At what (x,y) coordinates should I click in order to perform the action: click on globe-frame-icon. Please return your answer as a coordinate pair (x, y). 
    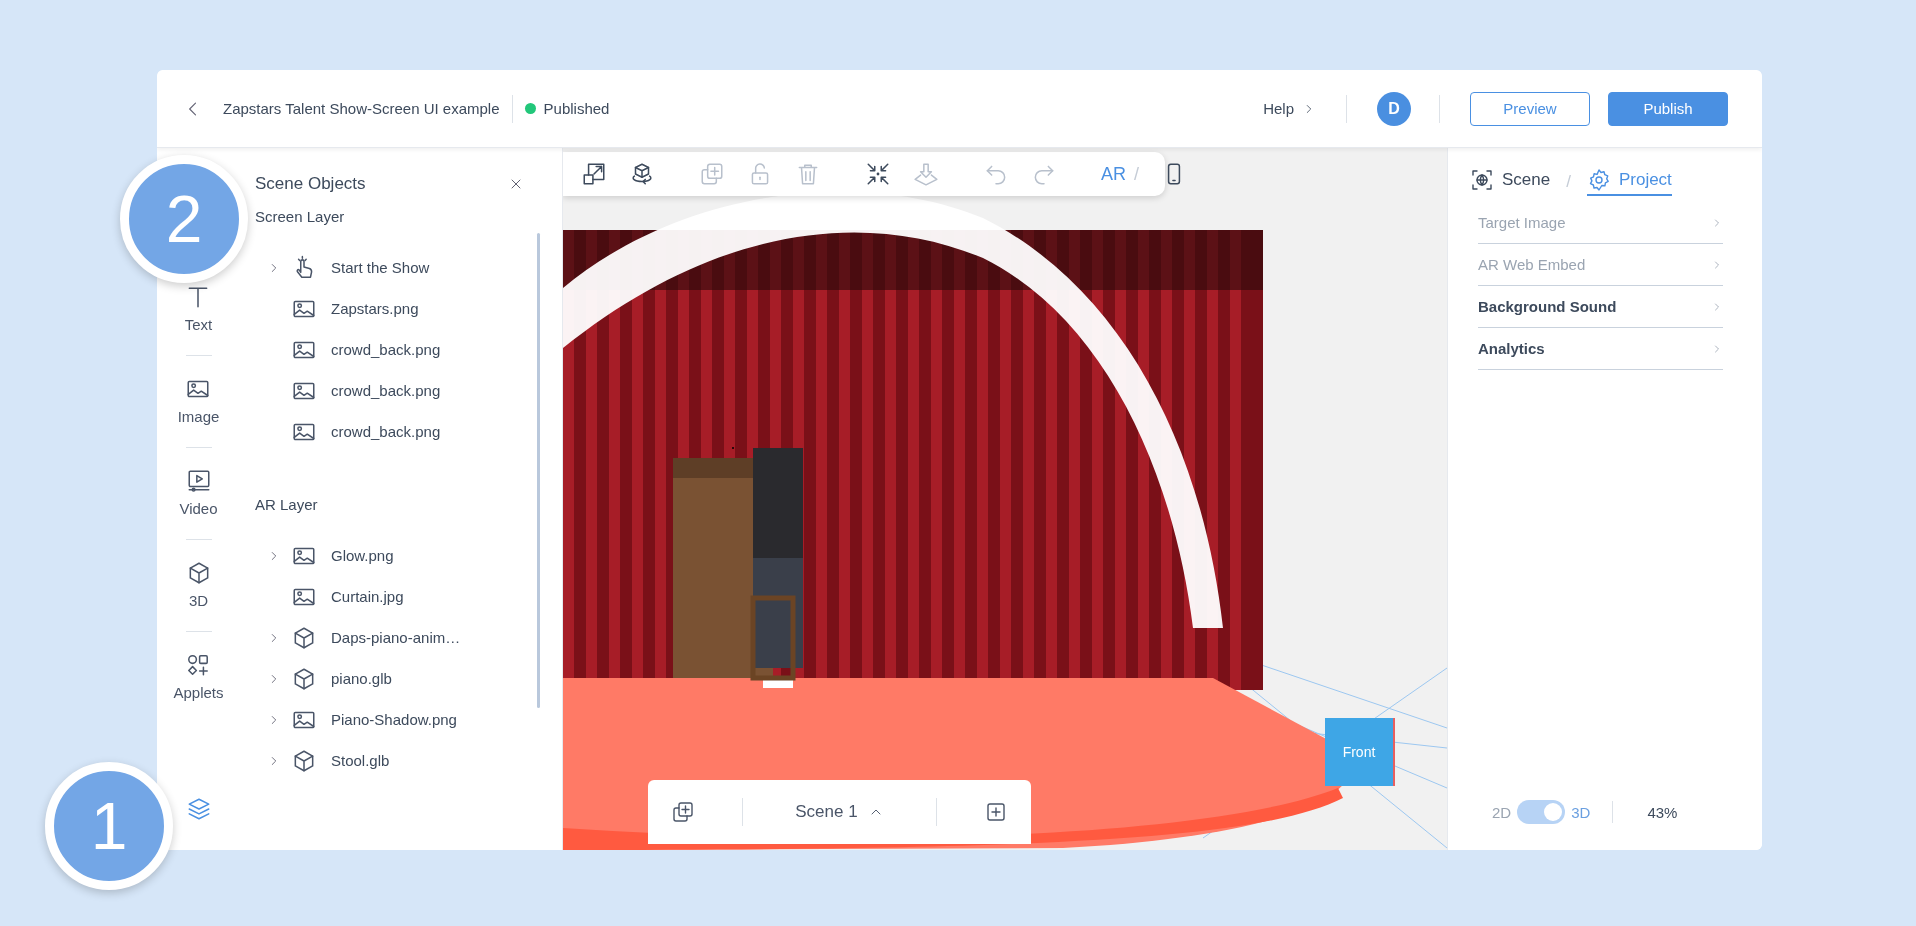
    Looking at the image, I should click on (1482, 180).